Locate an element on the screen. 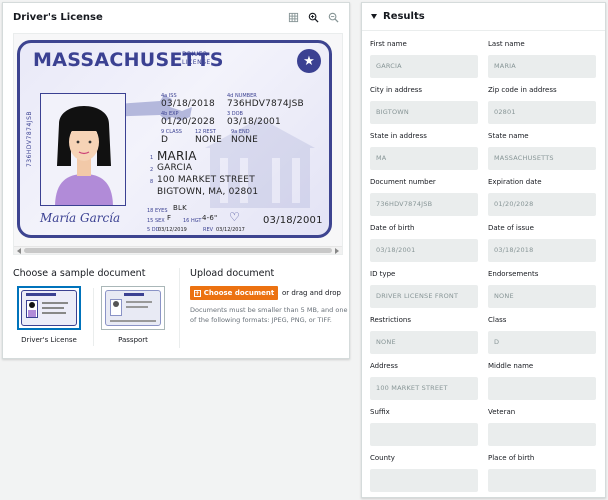  document-panel-title: Driver's License is located at coordinates (58, 17).